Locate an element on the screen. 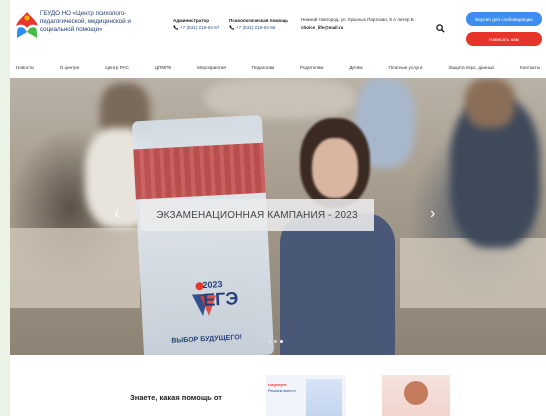 The width and height of the screenshot is (546, 416). accessible-version-button: Версия для слабовидящих is located at coordinates (504, 19).